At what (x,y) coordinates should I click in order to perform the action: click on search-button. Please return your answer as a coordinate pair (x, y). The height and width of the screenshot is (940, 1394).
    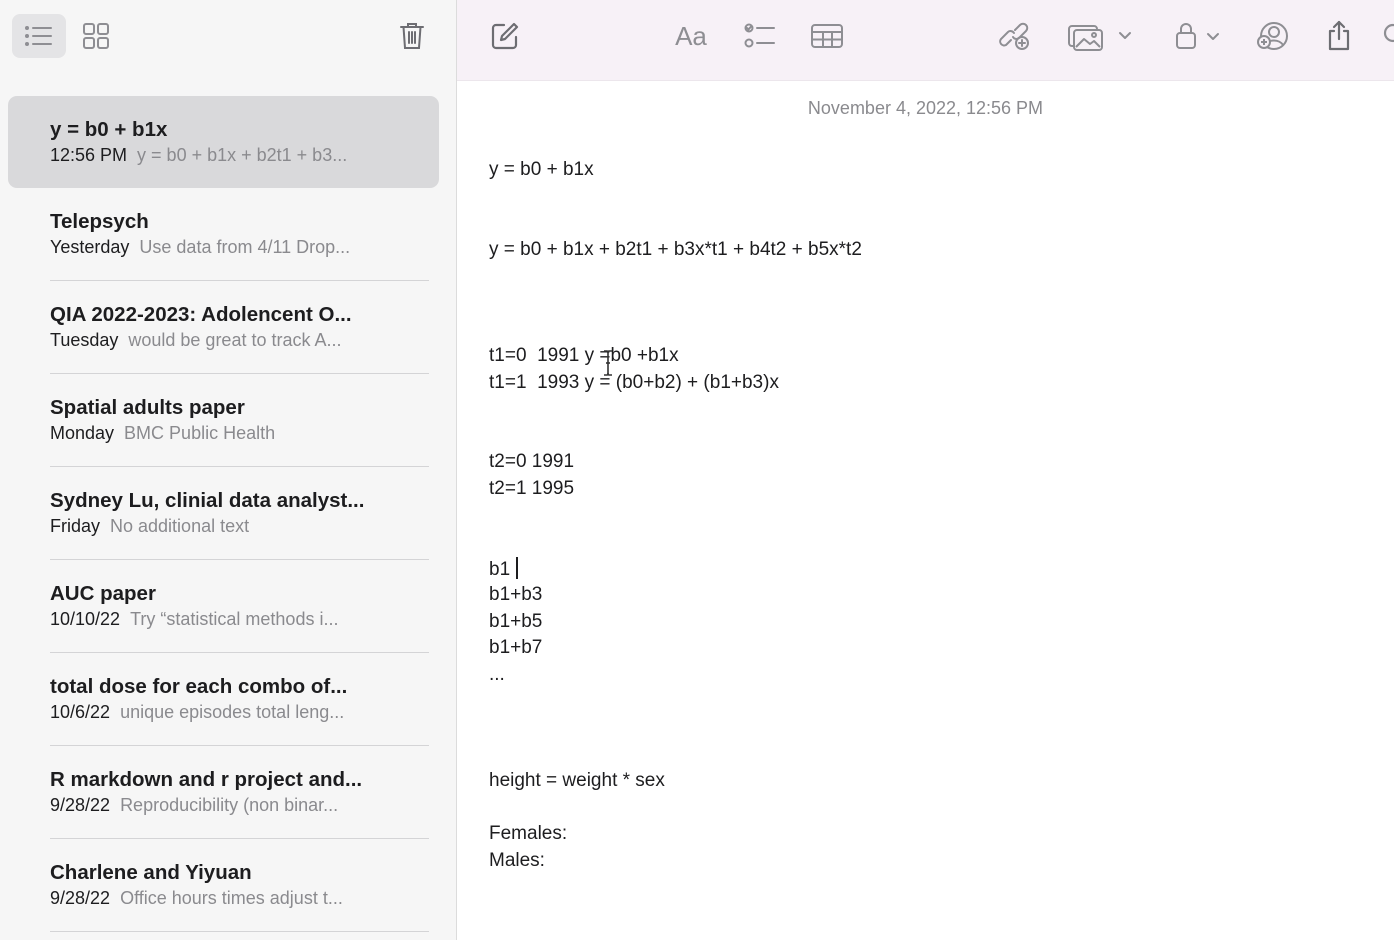
    Looking at the image, I should click on (1387, 36).